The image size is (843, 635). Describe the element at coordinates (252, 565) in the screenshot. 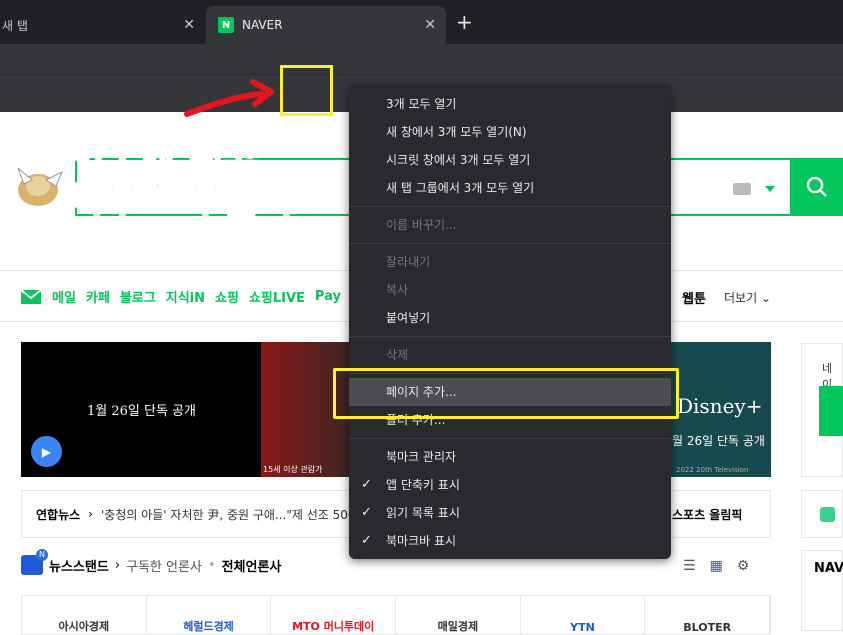

I see `tab-all-press: 전체언론사` at that location.